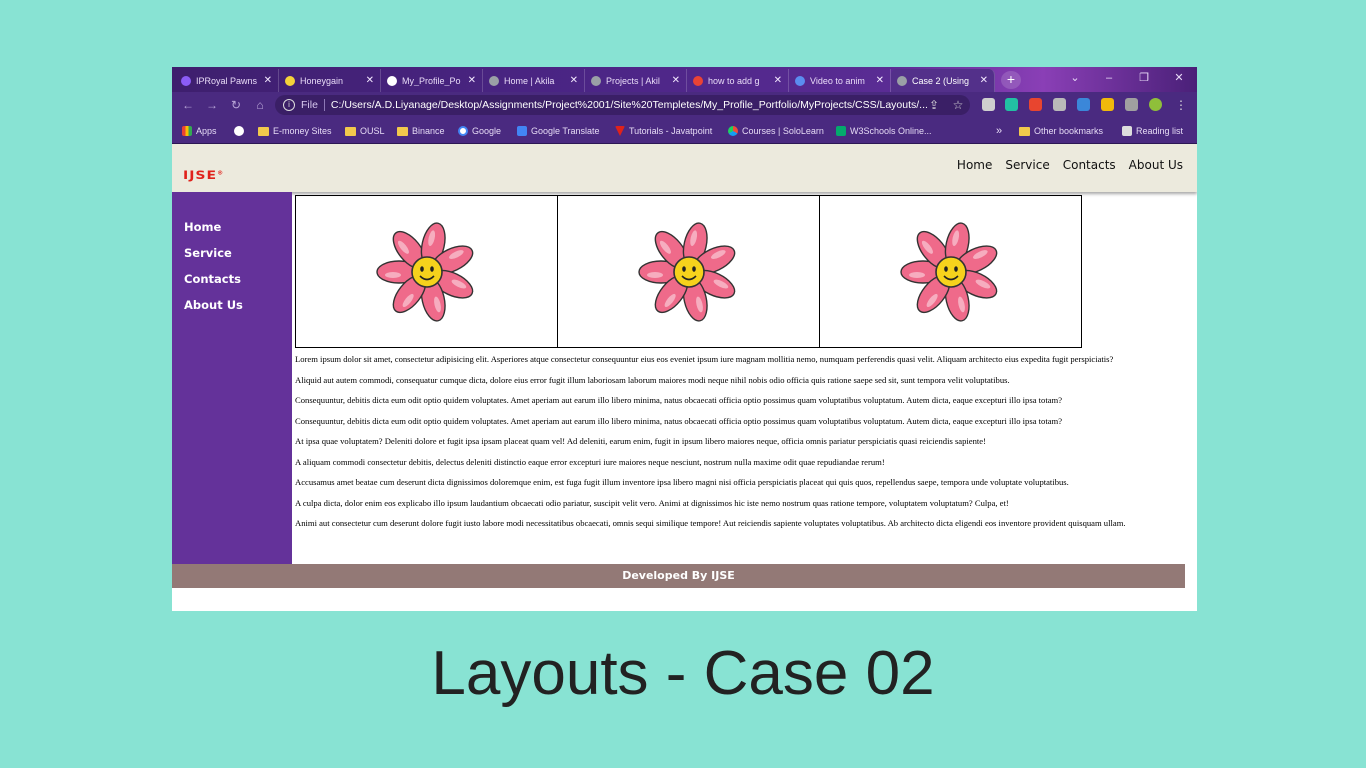 Image resolution: width=1366 pixels, height=768 pixels. I want to click on bookmark-sololearn: Courses | SoloLearn, so click(776, 131).